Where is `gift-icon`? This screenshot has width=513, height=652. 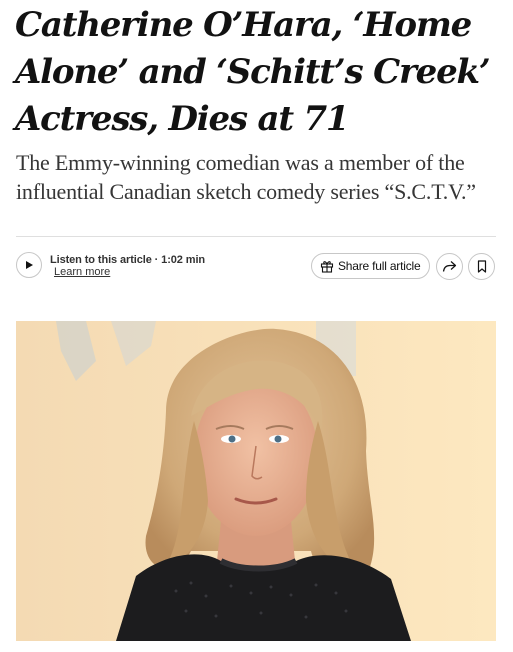 gift-icon is located at coordinates (327, 267).